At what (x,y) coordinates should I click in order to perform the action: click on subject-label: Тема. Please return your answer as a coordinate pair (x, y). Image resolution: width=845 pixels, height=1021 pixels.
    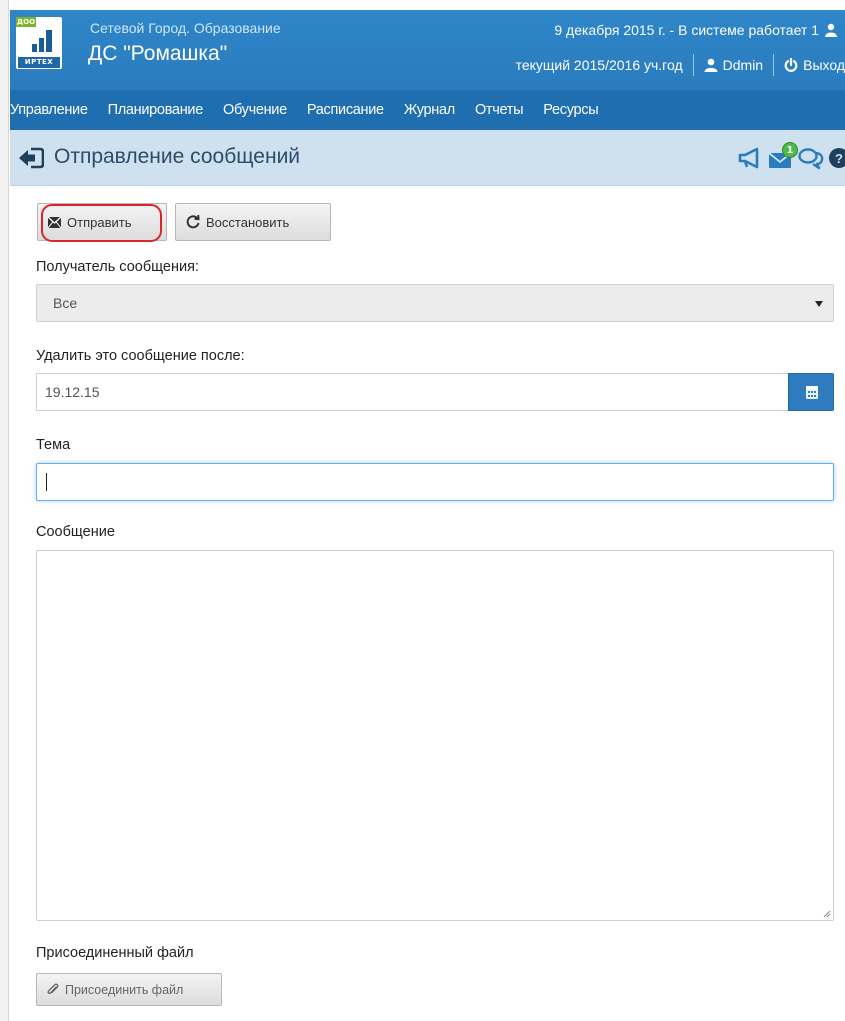
    Looking at the image, I should click on (53, 445).